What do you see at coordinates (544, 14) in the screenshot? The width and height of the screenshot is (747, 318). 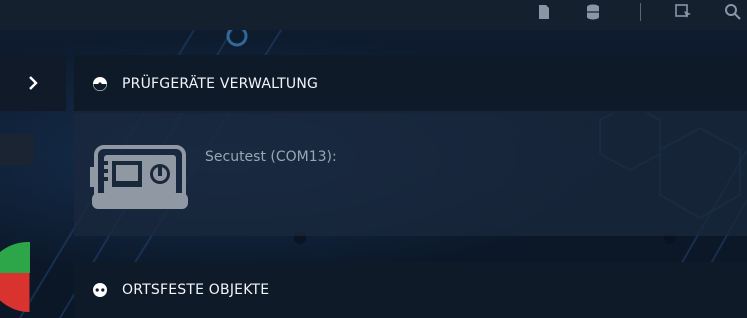 I see `document-icon` at bounding box center [544, 14].